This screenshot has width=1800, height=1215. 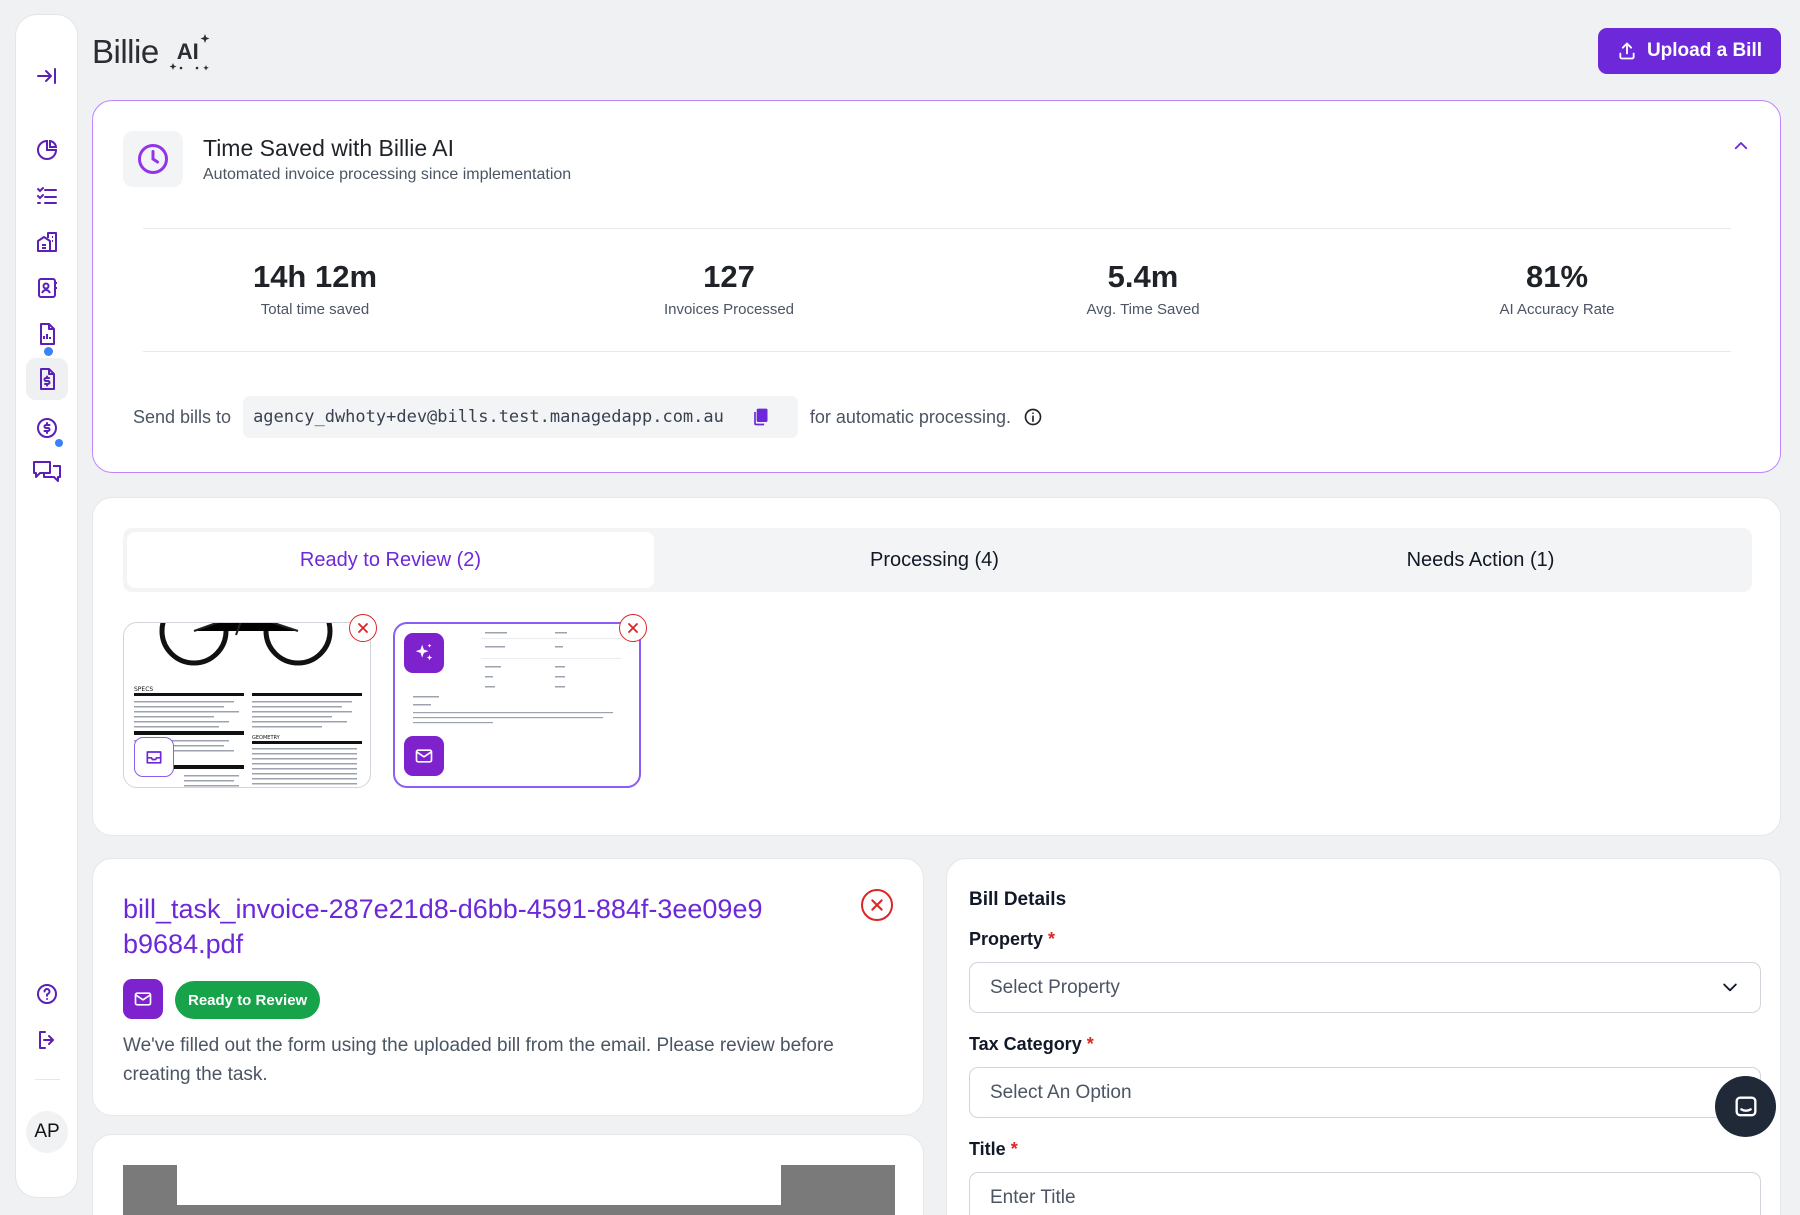 What do you see at coordinates (1730, 987) in the screenshot?
I see `chevron-down-icon` at bounding box center [1730, 987].